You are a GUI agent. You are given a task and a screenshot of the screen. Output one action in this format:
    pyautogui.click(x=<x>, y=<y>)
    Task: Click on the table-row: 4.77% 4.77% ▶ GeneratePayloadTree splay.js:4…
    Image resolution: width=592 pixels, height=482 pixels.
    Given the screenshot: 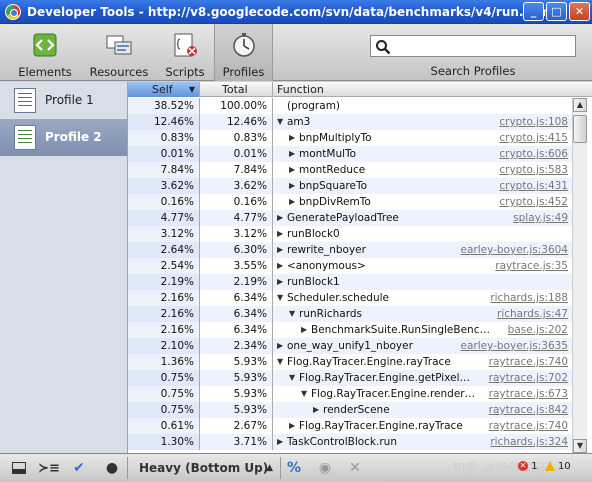 What is the action you would take?
    pyautogui.click(x=350, y=218)
    